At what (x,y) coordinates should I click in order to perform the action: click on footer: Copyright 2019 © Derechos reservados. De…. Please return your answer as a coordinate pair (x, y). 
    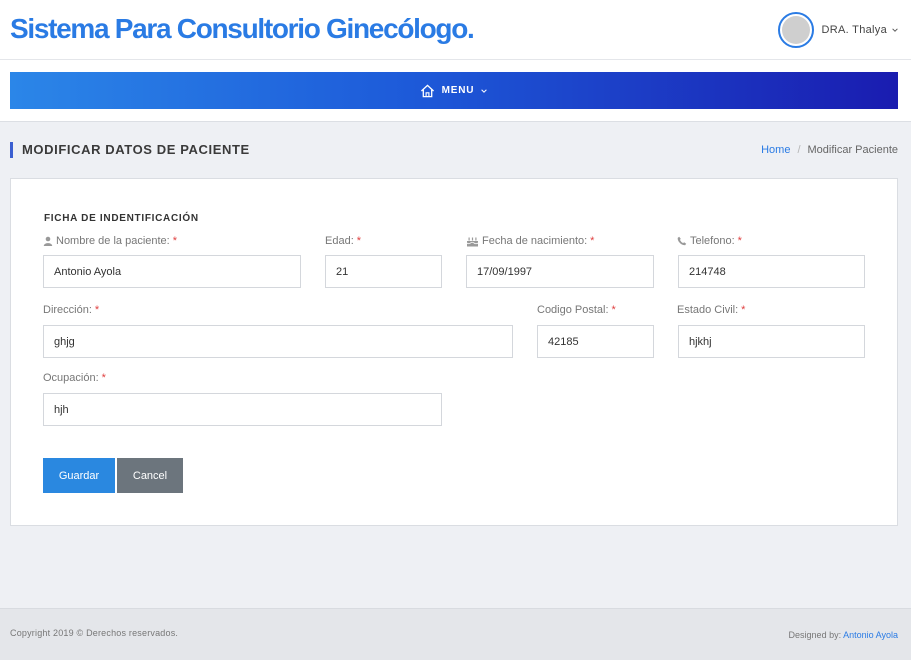
    Looking at the image, I should click on (455, 634).